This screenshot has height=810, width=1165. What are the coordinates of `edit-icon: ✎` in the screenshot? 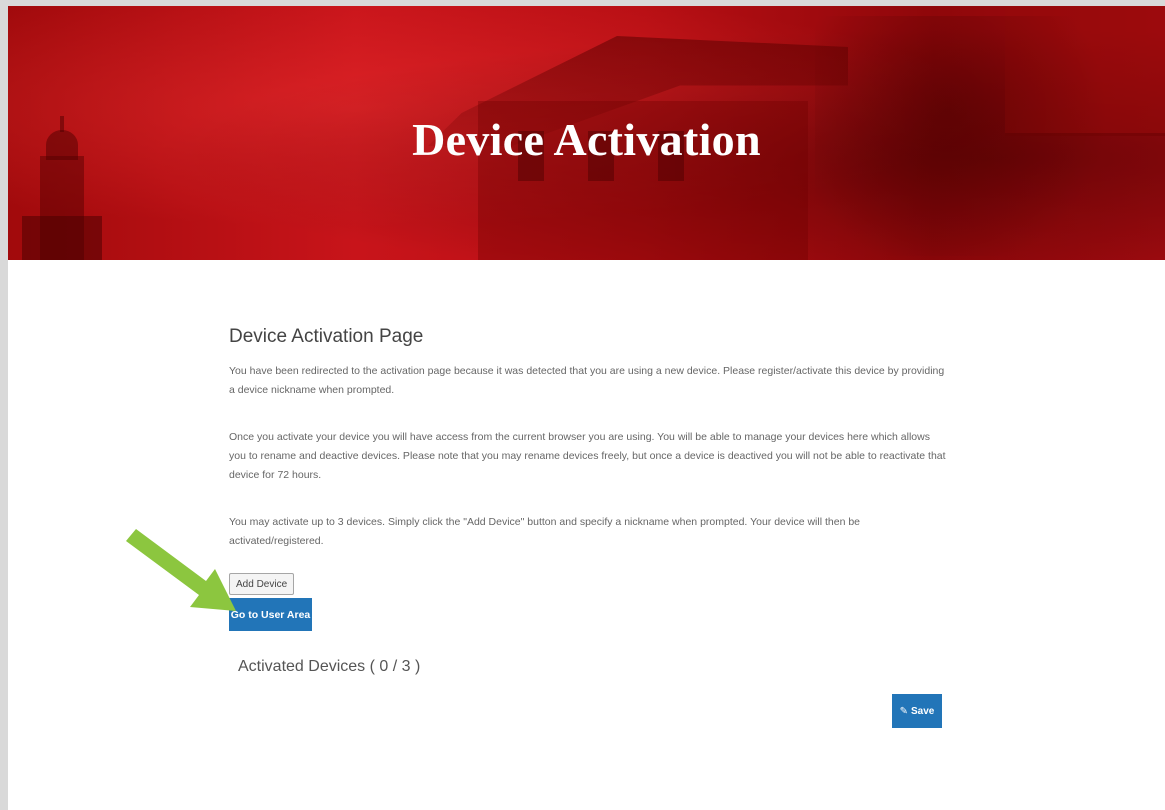 It's located at (904, 711).